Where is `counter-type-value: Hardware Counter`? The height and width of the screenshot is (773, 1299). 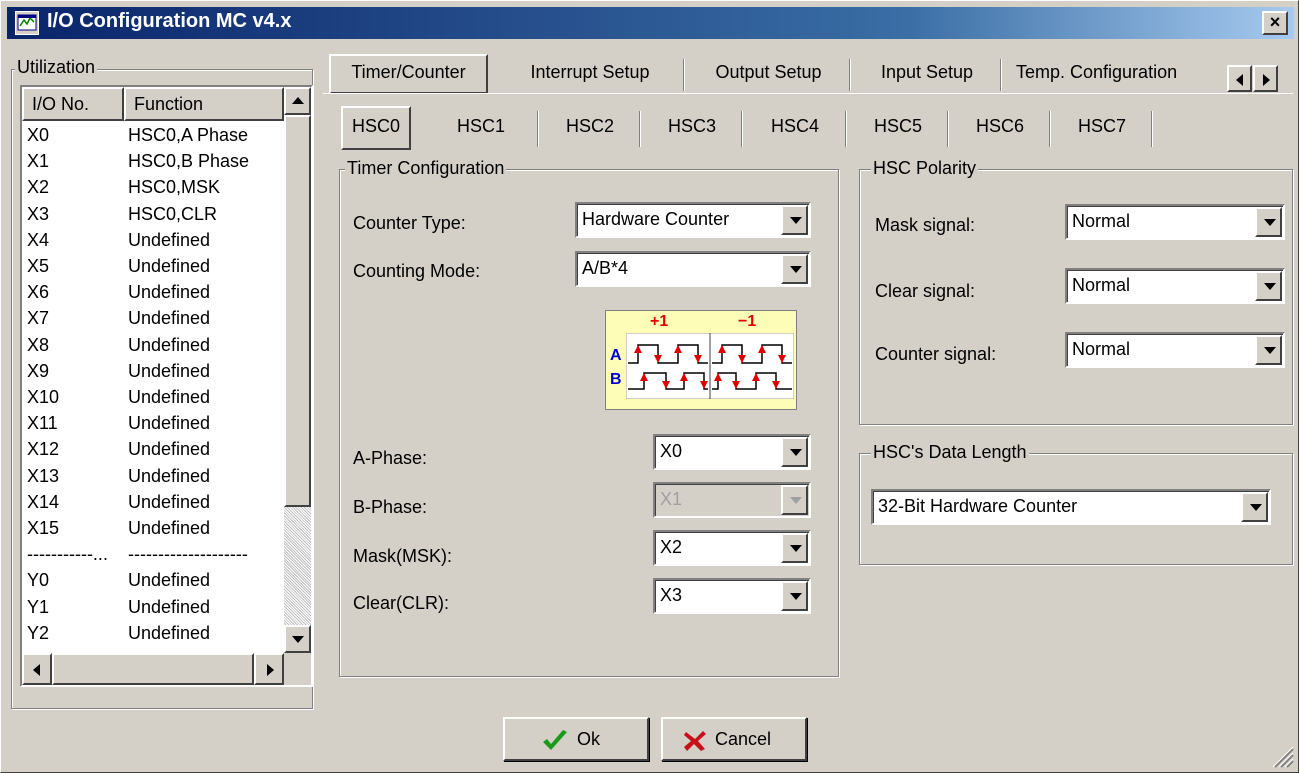 counter-type-value: Hardware Counter is located at coordinates (656, 219).